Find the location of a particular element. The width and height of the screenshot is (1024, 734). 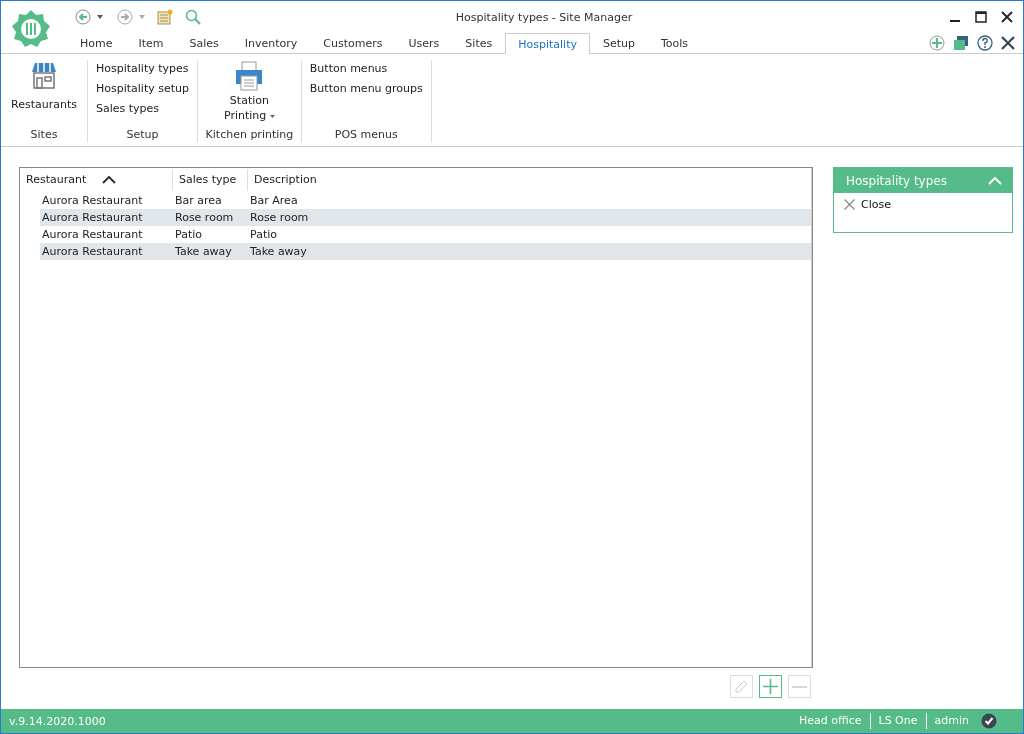

ribbon-tab: Hospitality is located at coordinates (547, 43).